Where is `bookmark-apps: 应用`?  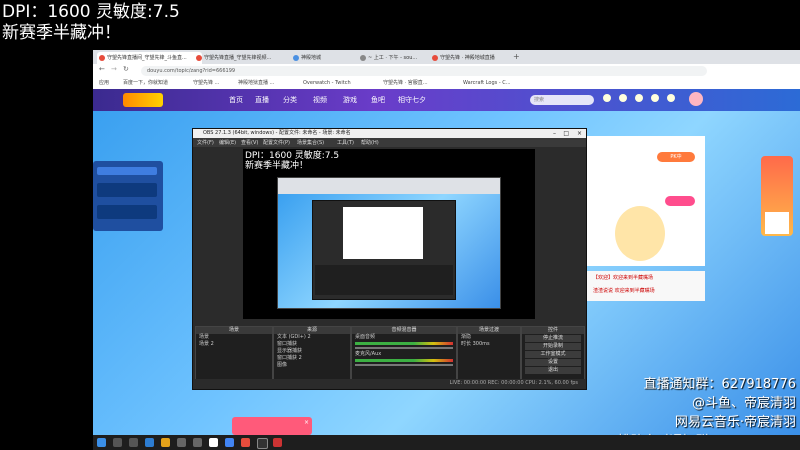 bookmark-apps: 应用 is located at coordinates (104, 83).